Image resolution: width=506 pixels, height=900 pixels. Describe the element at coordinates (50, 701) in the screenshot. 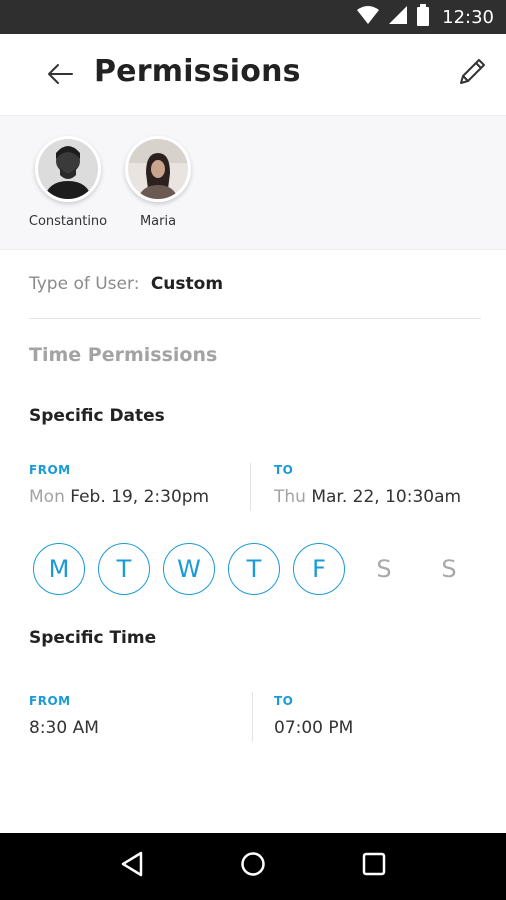

I see `time-from-label: FROM` at that location.